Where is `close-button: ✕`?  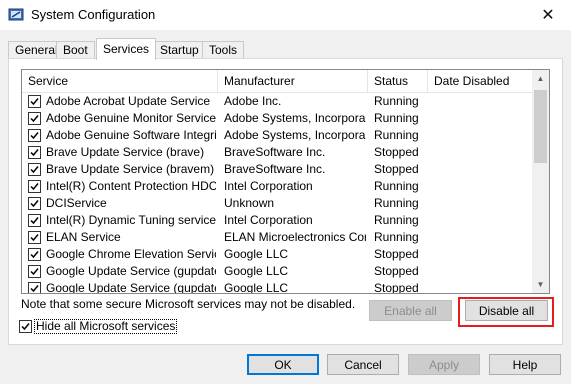 close-button: ✕ is located at coordinates (548, 15).